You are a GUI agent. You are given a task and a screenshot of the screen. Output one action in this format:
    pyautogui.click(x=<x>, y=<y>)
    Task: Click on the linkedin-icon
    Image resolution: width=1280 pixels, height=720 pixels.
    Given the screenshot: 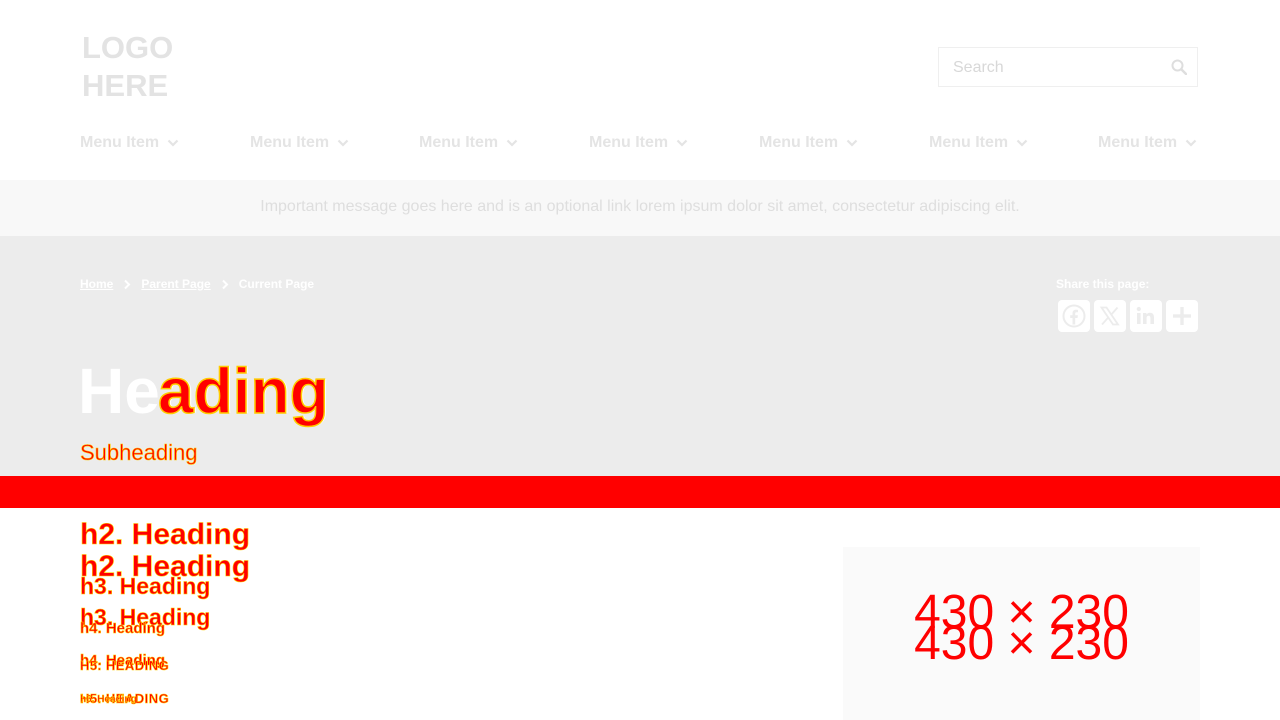 What is the action you would take?
    pyautogui.click(x=1145, y=315)
    